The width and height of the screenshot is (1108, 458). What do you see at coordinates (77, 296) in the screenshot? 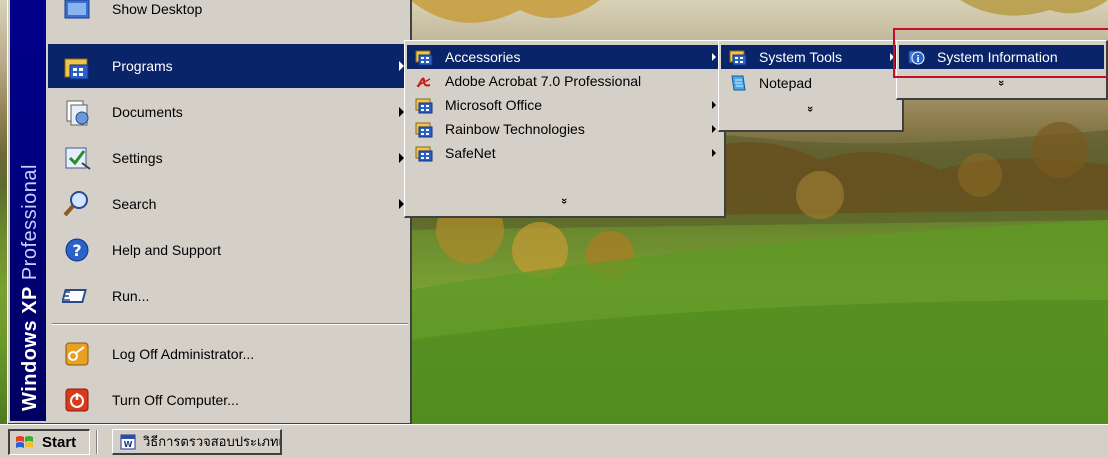
I see `run-icon` at bounding box center [77, 296].